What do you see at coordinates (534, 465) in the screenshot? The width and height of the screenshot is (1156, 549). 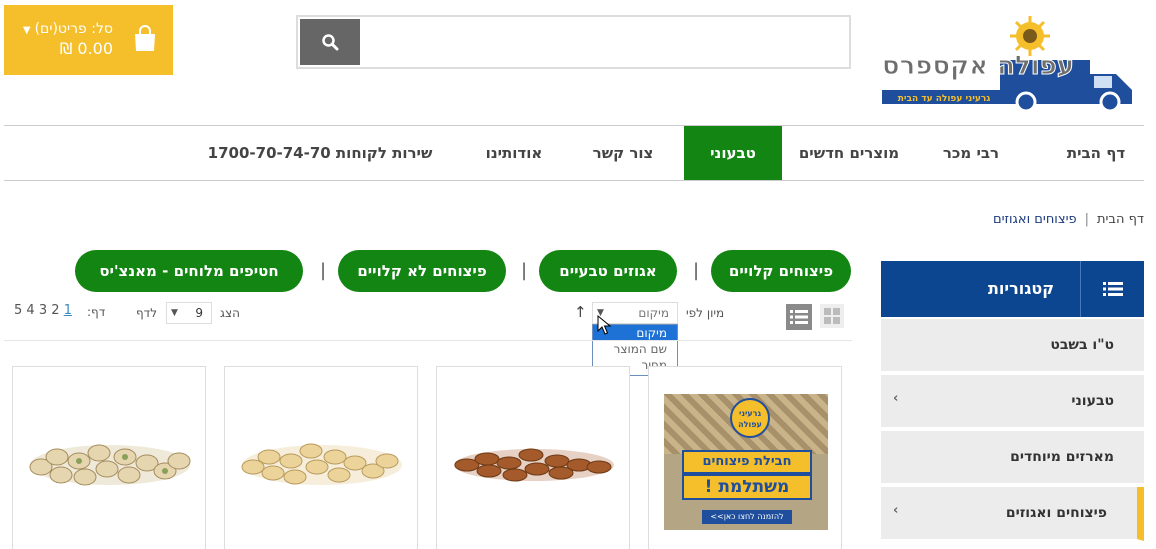 I see `almonds-image` at bounding box center [534, 465].